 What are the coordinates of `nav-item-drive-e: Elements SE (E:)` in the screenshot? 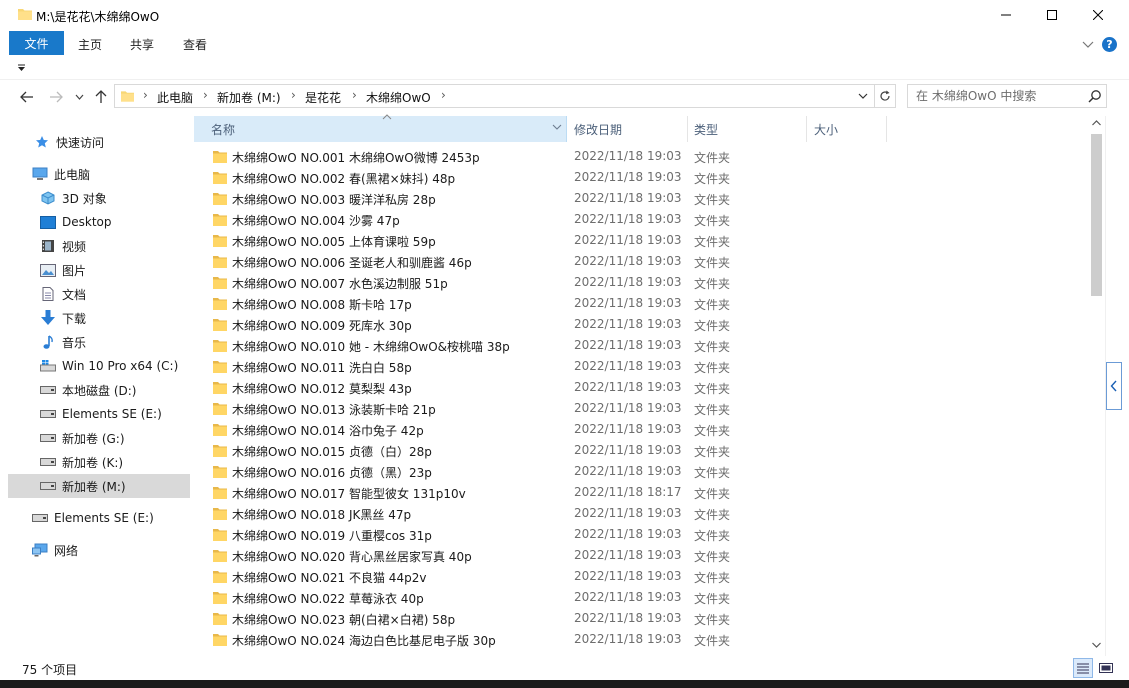 It's located at (99, 414).